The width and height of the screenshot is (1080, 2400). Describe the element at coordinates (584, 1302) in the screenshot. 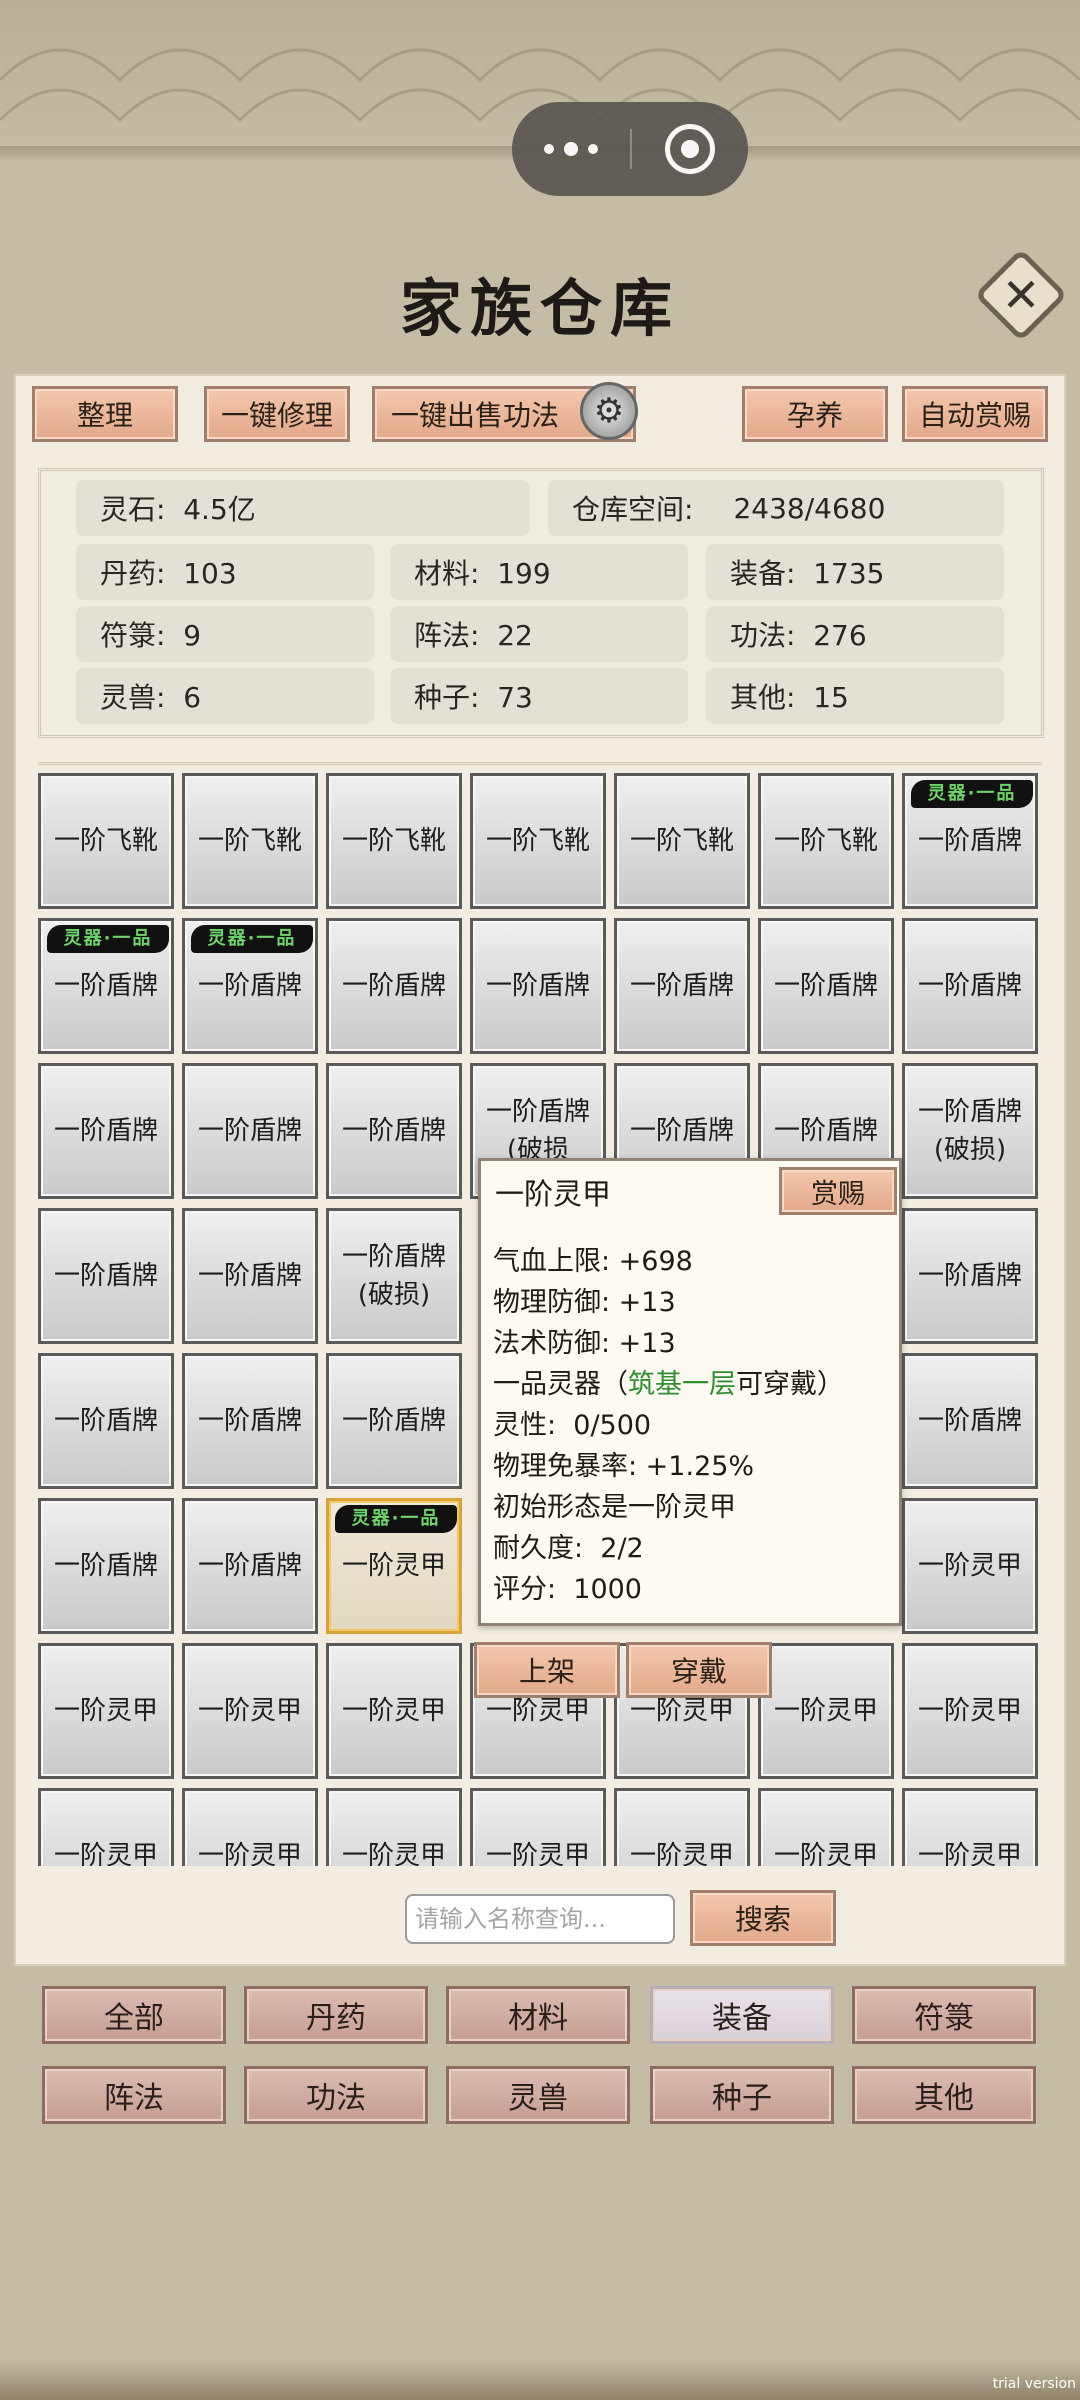

I see `tooltip-phys-def: 物理防御: +13` at that location.